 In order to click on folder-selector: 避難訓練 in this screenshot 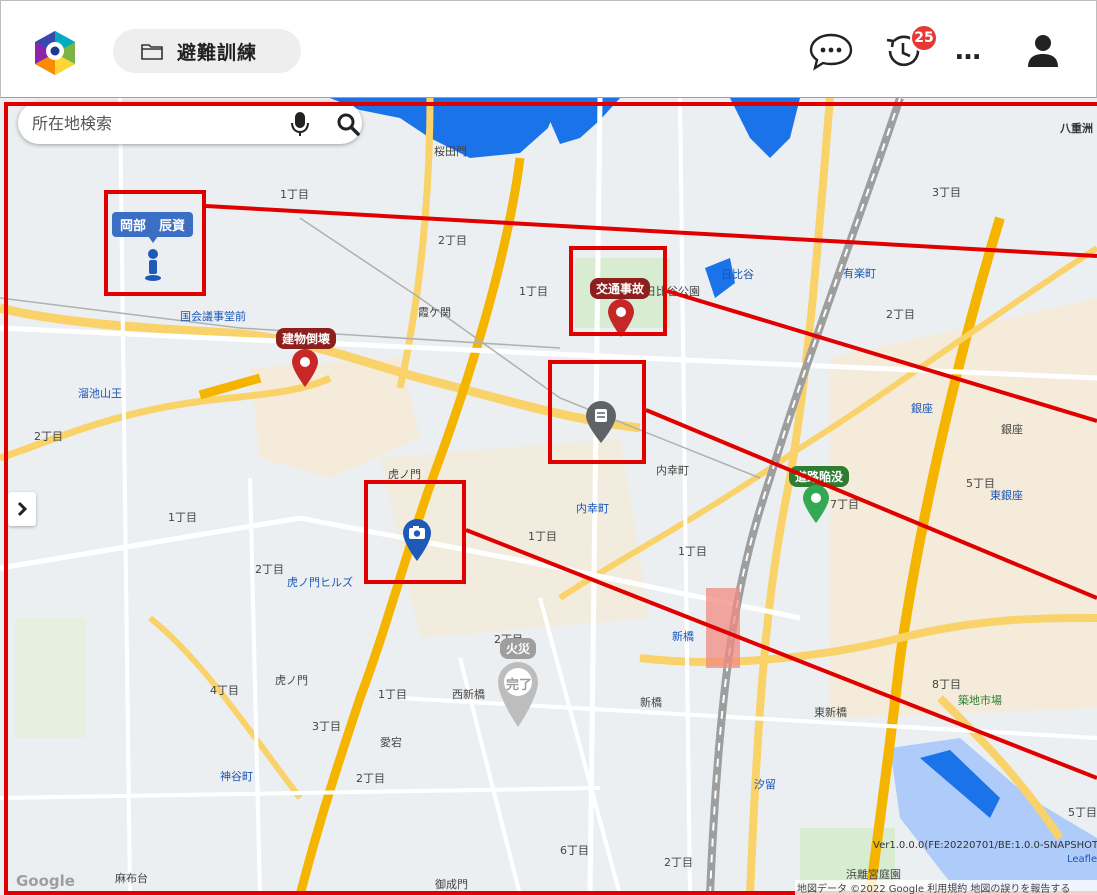, I will do `click(207, 51)`.